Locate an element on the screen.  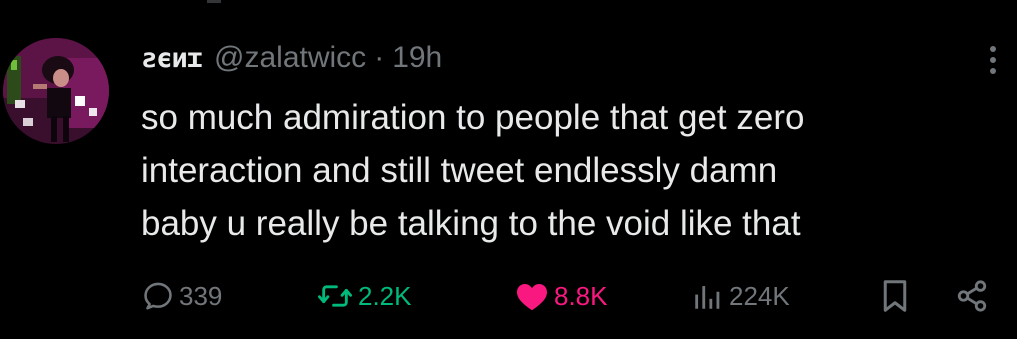
avatar-photo-icon is located at coordinates (56, 91).